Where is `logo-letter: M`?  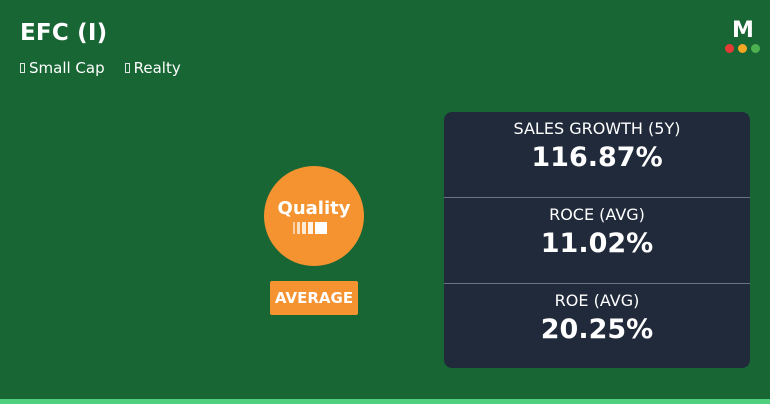
logo-letter: M is located at coordinates (743, 30).